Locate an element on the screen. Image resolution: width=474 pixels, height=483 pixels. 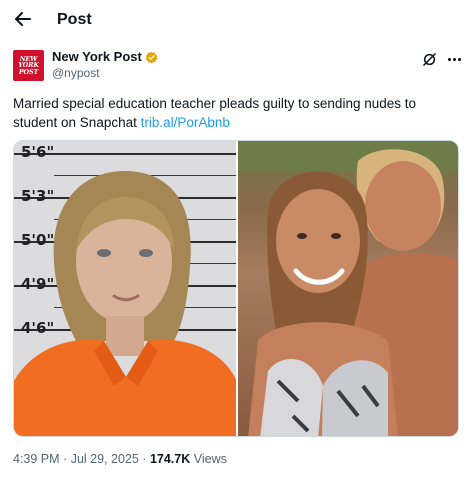
arrow-left-icon is located at coordinates (23, 19).